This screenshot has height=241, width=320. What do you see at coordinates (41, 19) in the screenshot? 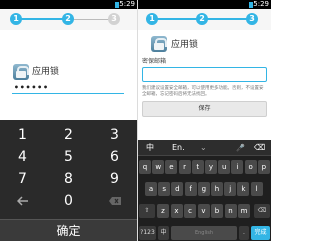
I see `step-line-done` at bounding box center [41, 19].